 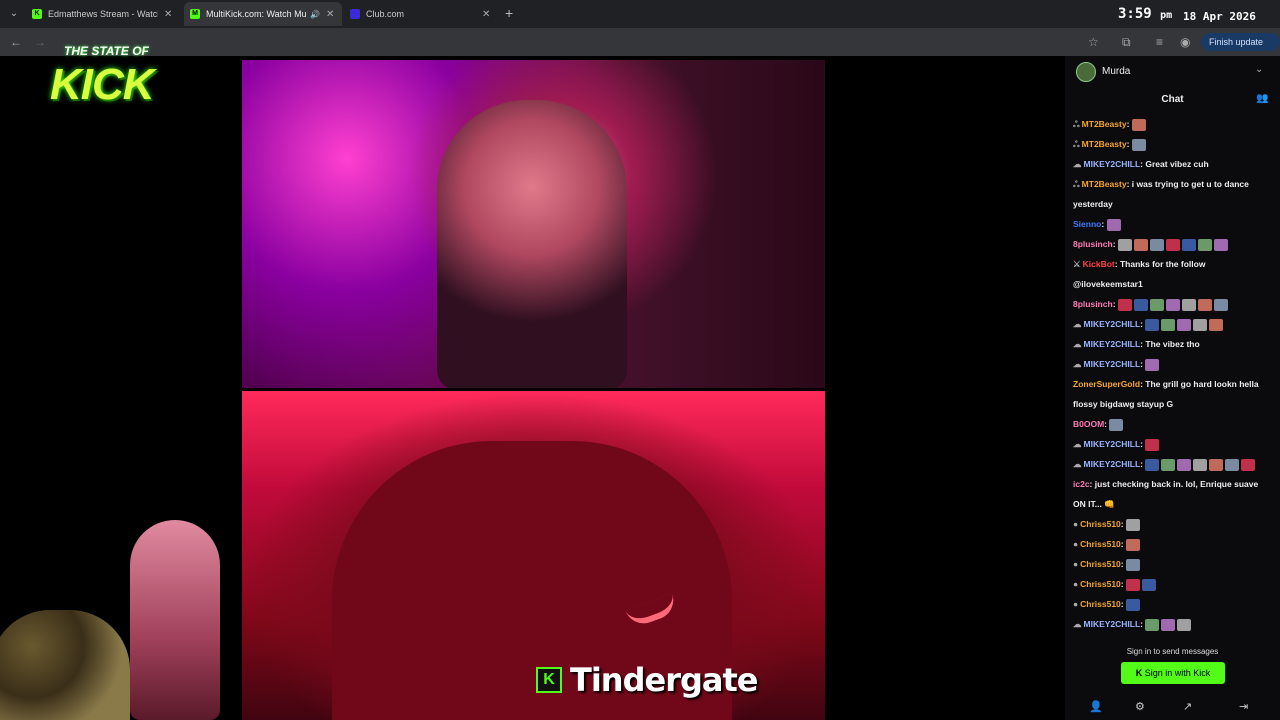 I want to click on chat-message: B0OOM:, so click(x=1173, y=424).